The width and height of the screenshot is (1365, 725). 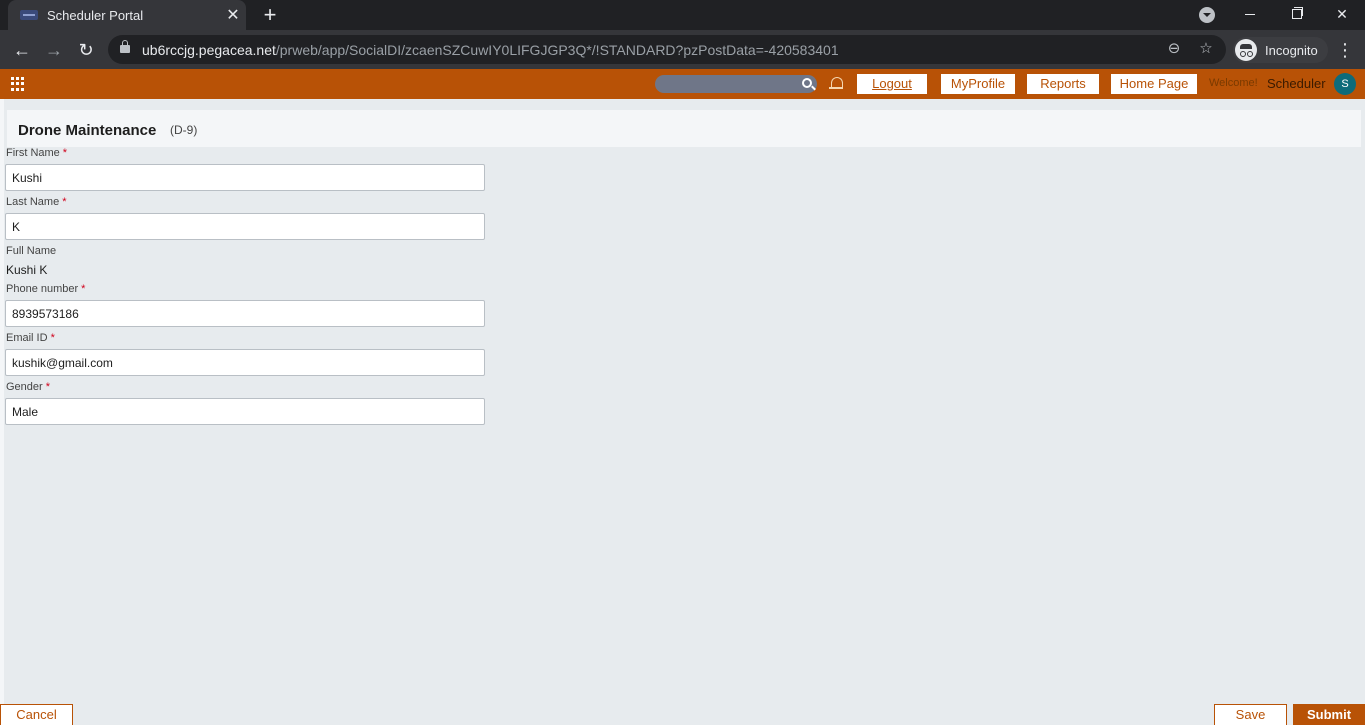 I want to click on site-favicon-icon, so click(x=29, y=15).